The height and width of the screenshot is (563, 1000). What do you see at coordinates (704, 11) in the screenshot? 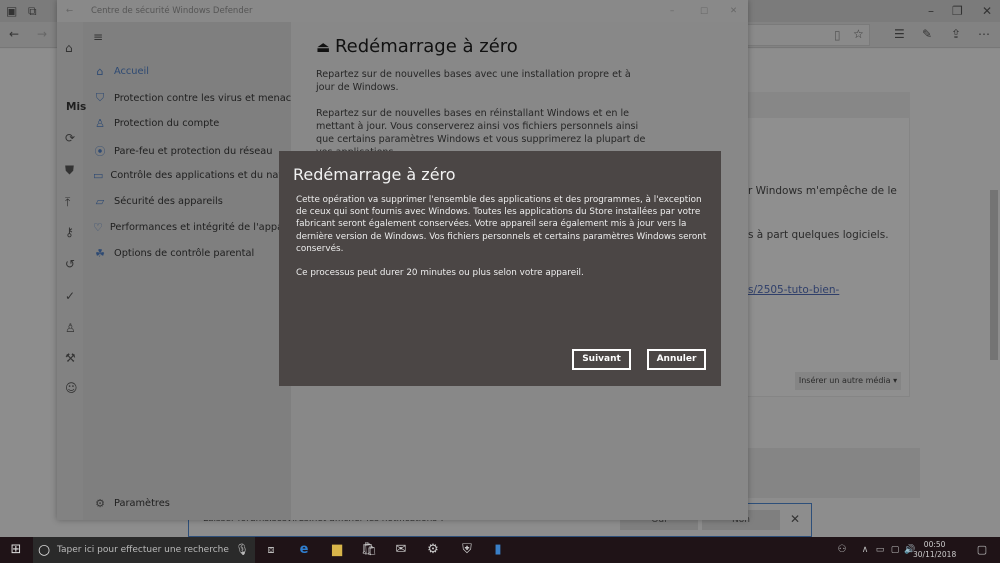
I see `defender-maximize-icon: □` at bounding box center [704, 11].